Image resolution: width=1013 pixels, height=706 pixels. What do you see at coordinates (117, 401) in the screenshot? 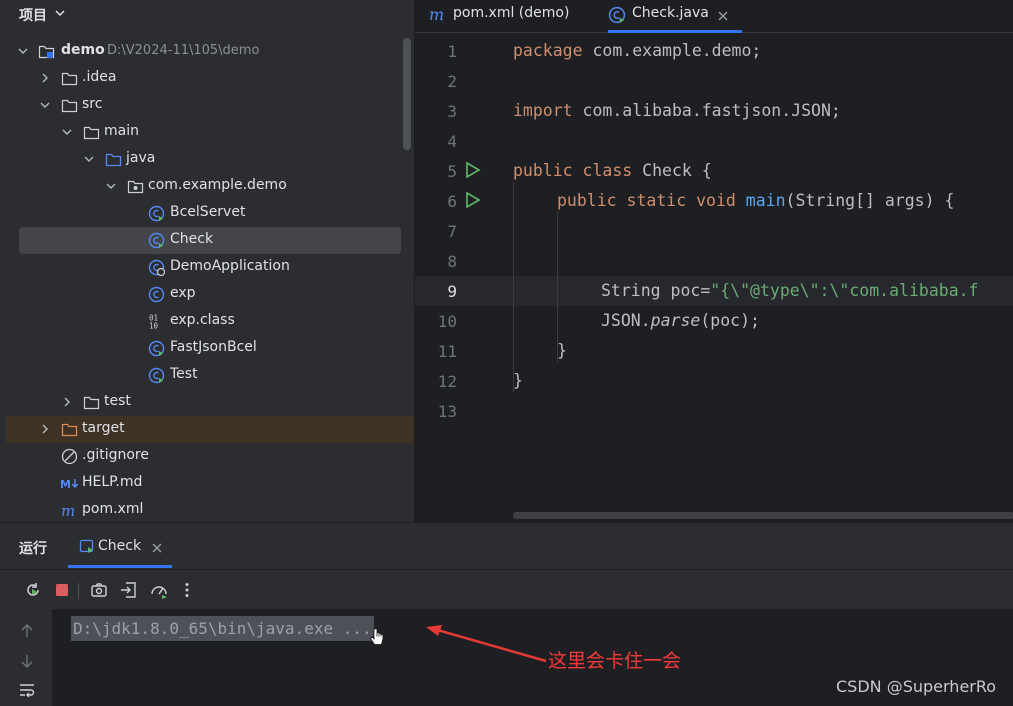
I see `tree-item-label: test` at bounding box center [117, 401].